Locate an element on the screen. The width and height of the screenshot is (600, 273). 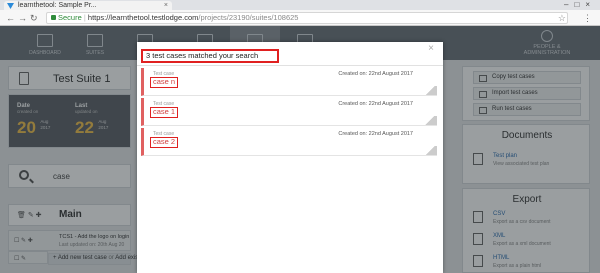
result-name-link: case n is located at coordinates (164, 82).